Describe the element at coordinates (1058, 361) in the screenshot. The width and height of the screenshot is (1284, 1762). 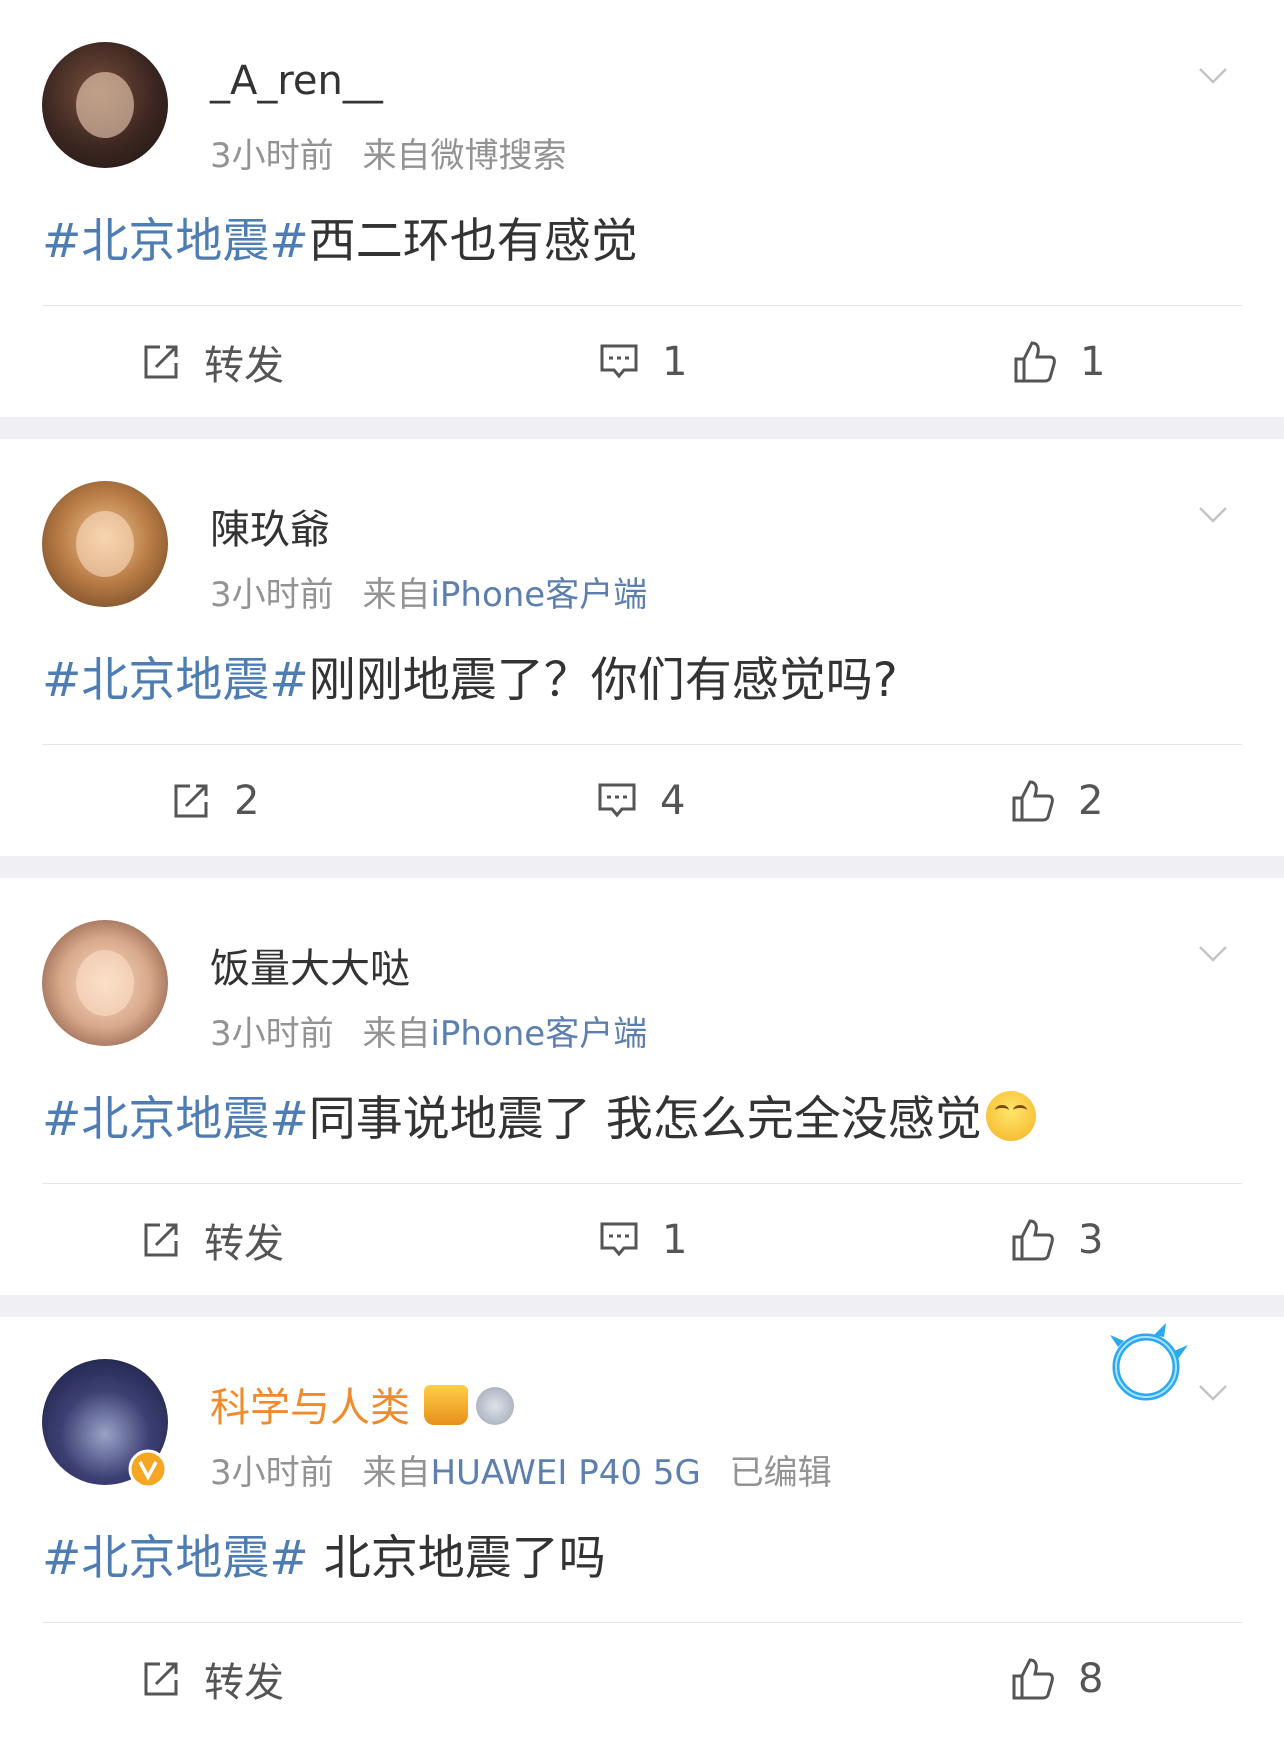
I see `like-button: 1` at that location.